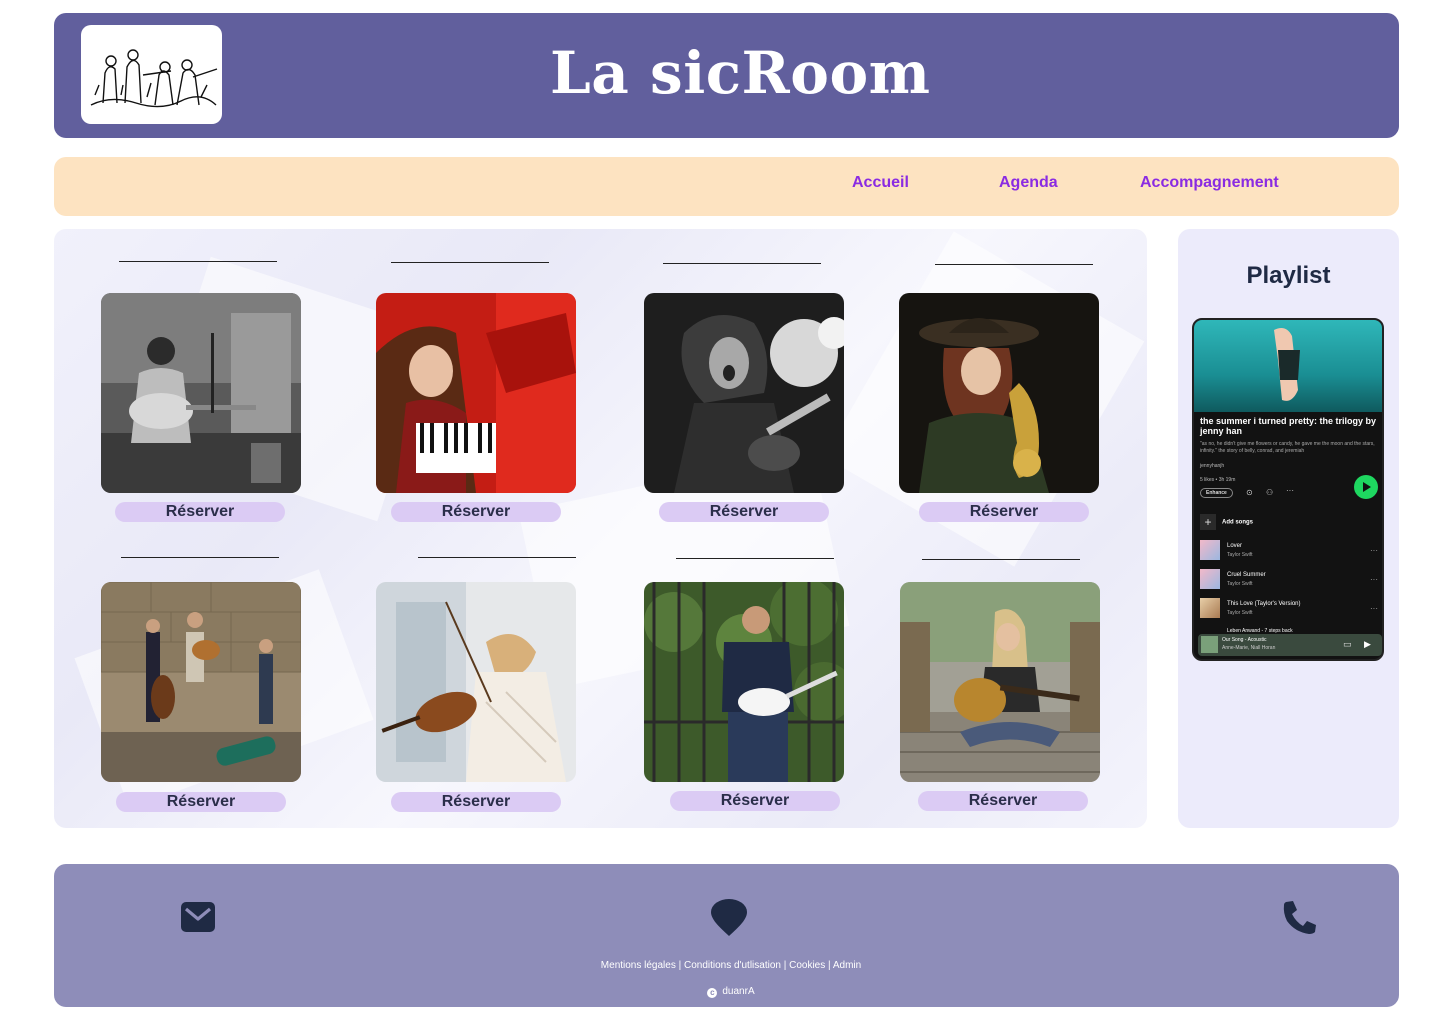 The height and width of the screenshot is (1024, 1440). Describe the element at coordinates (1347, 644) in the screenshot. I see `devices-icon: ▭` at that location.